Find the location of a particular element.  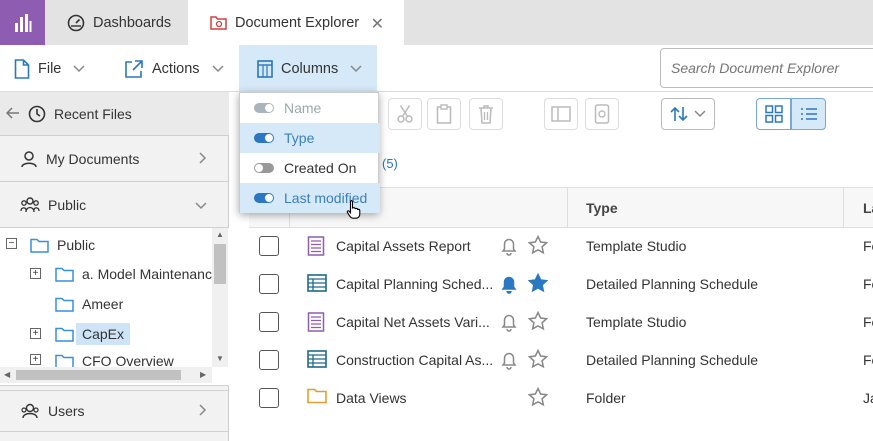

close-tab-icon: ✕ is located at coordinates (377, 24).